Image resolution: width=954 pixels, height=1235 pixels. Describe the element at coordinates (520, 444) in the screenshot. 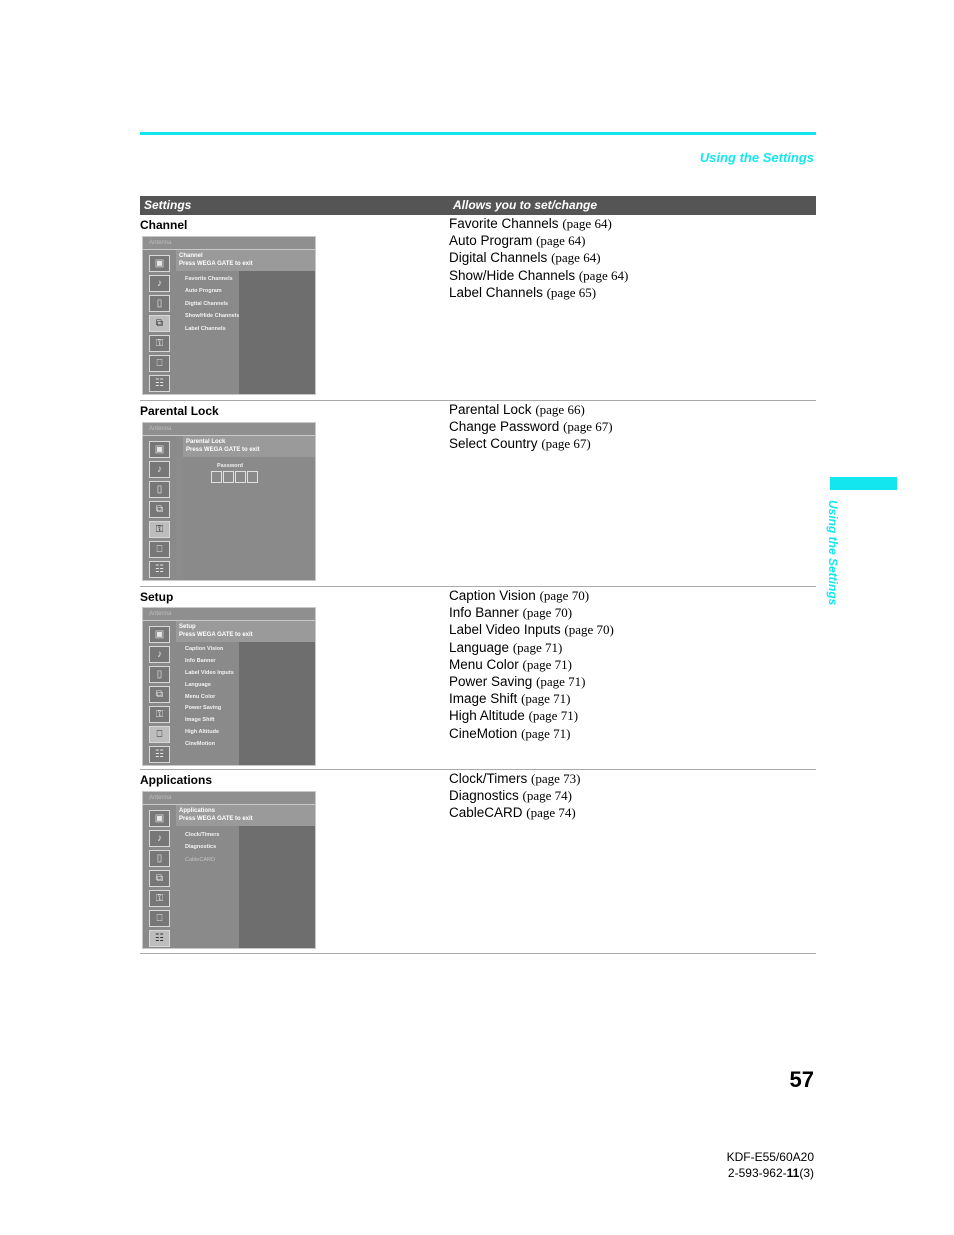

I see `list-item: Select Country (page 67)` at that location.